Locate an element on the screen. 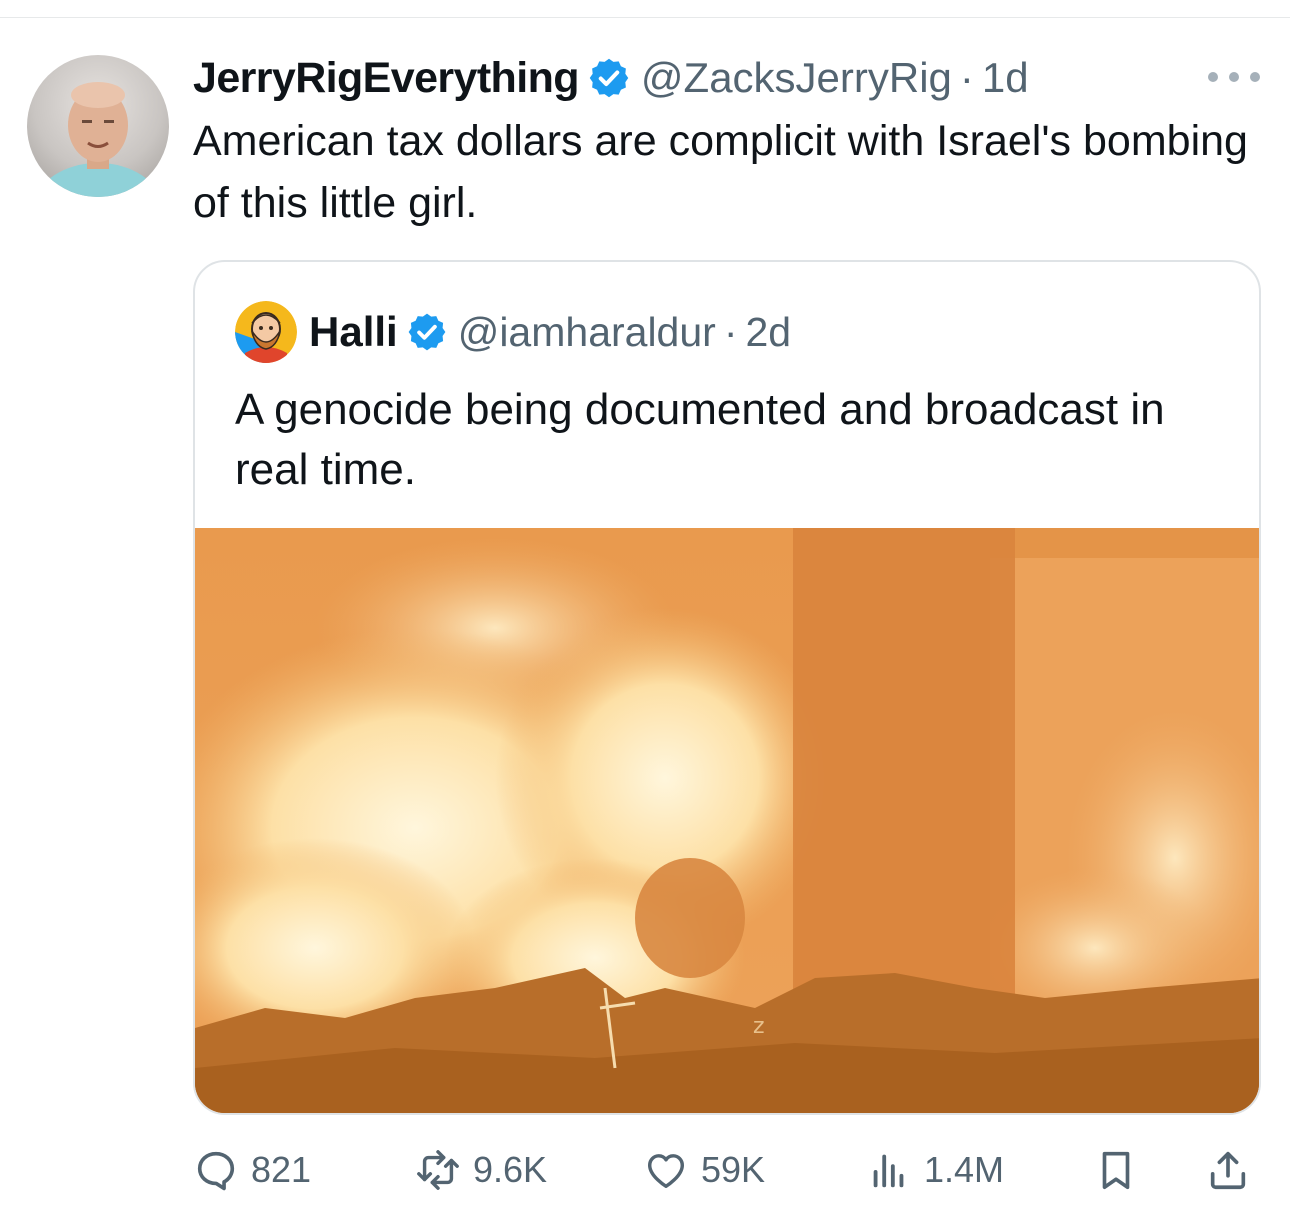 The image size is (1290, 1230). tweet-actions-bar: 821 9.6K 59K 1.4M is located at coordinates (728, 1170).